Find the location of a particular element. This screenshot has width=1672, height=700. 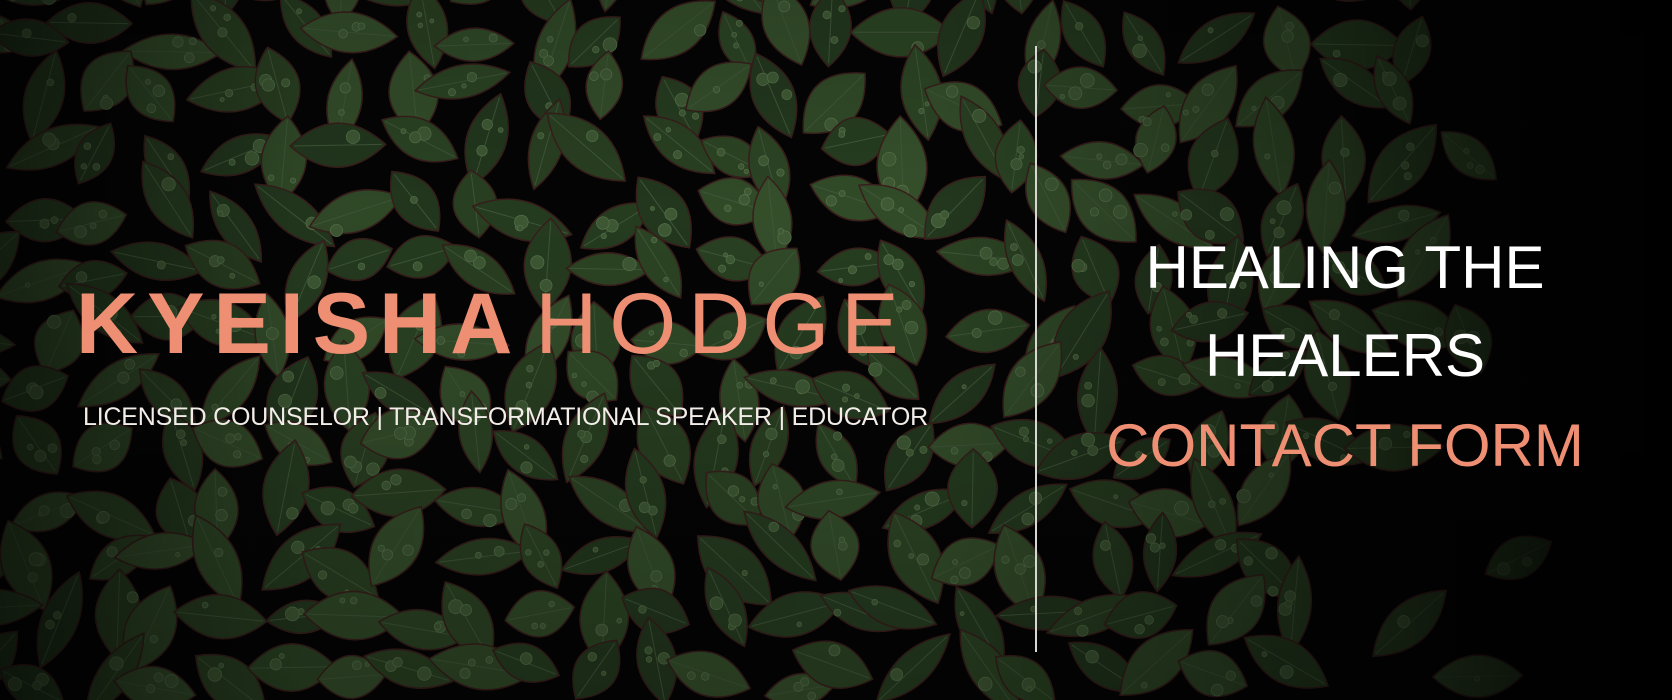

hero-heading-line-1: HEALING THE is located at coordinates (1345, 267).